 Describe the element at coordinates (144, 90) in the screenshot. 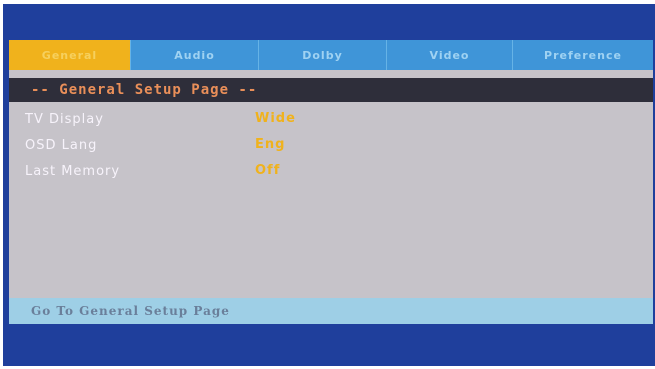

I see `page-title: -- General Setup Page --` at that location.